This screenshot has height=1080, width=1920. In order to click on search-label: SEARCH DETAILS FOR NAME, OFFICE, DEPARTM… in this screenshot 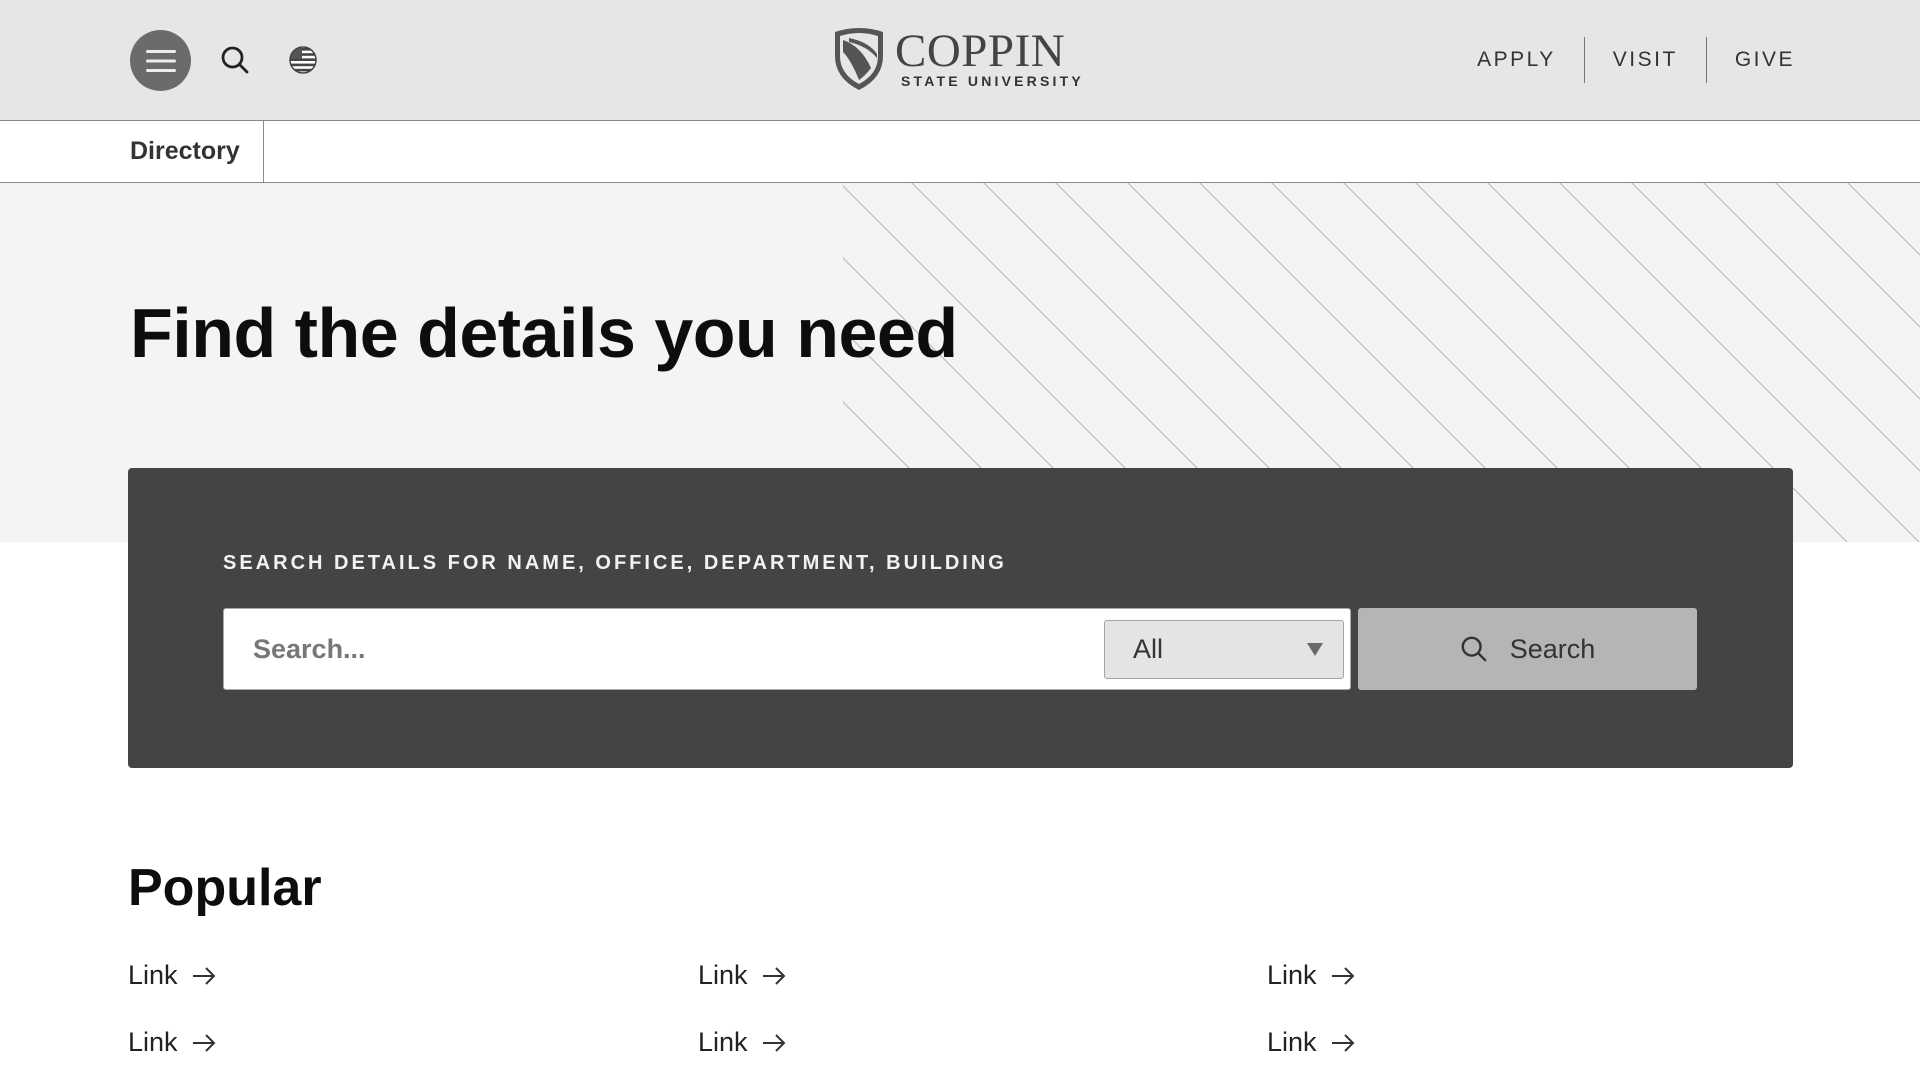, I will do `click(615, 563)`.